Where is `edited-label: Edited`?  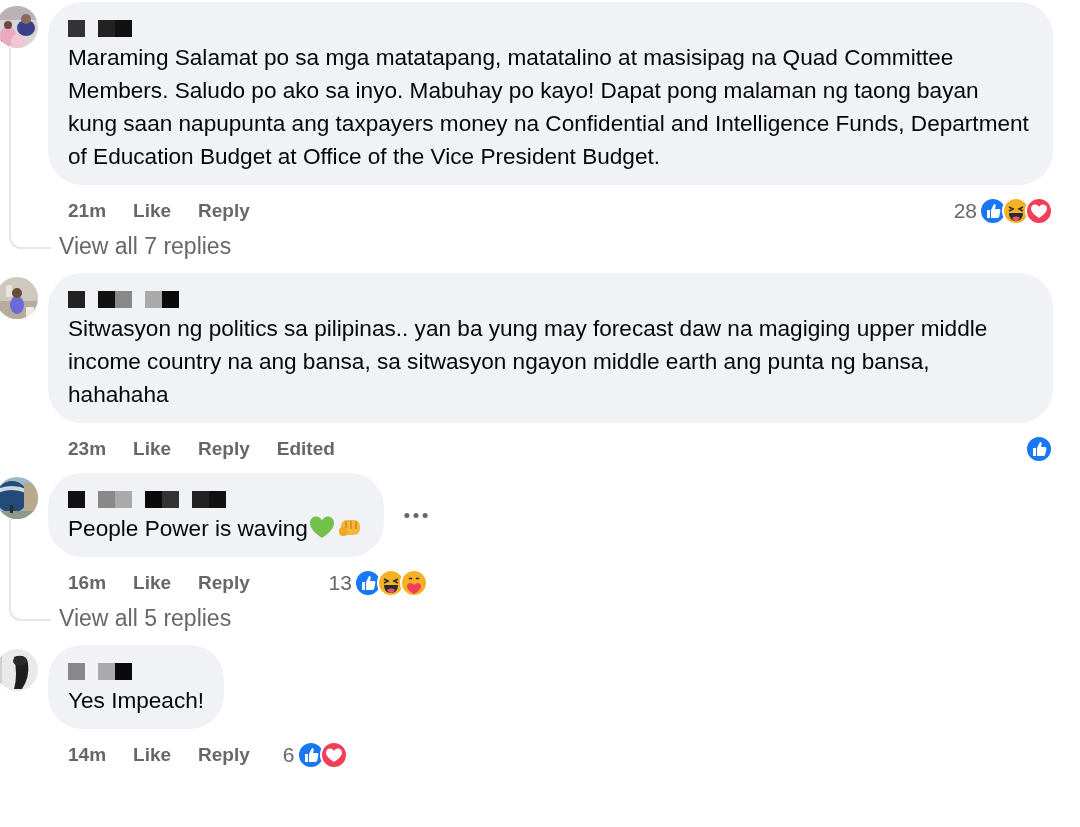
edited-label: Edited is located at coordinates (305, 448).